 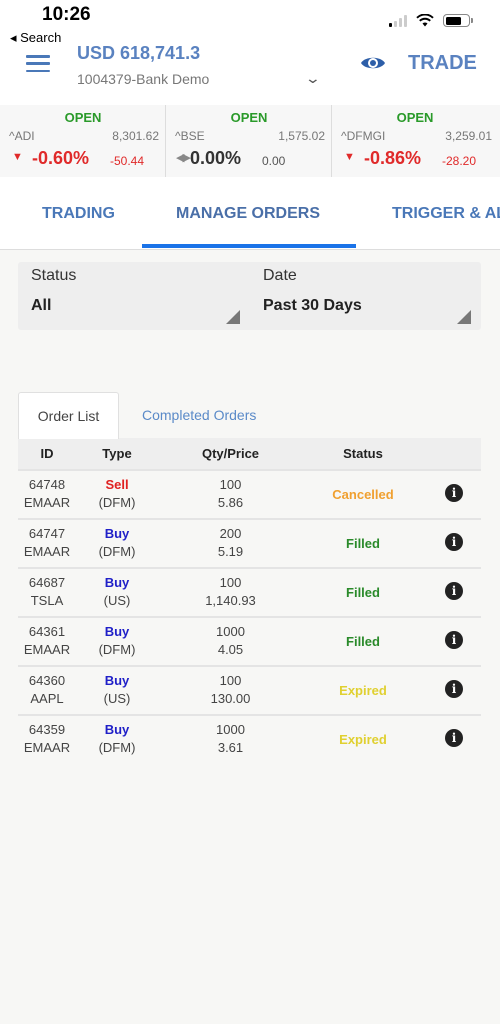 I want to click on status-filter-select: Status All, so click(x=134, y=296).